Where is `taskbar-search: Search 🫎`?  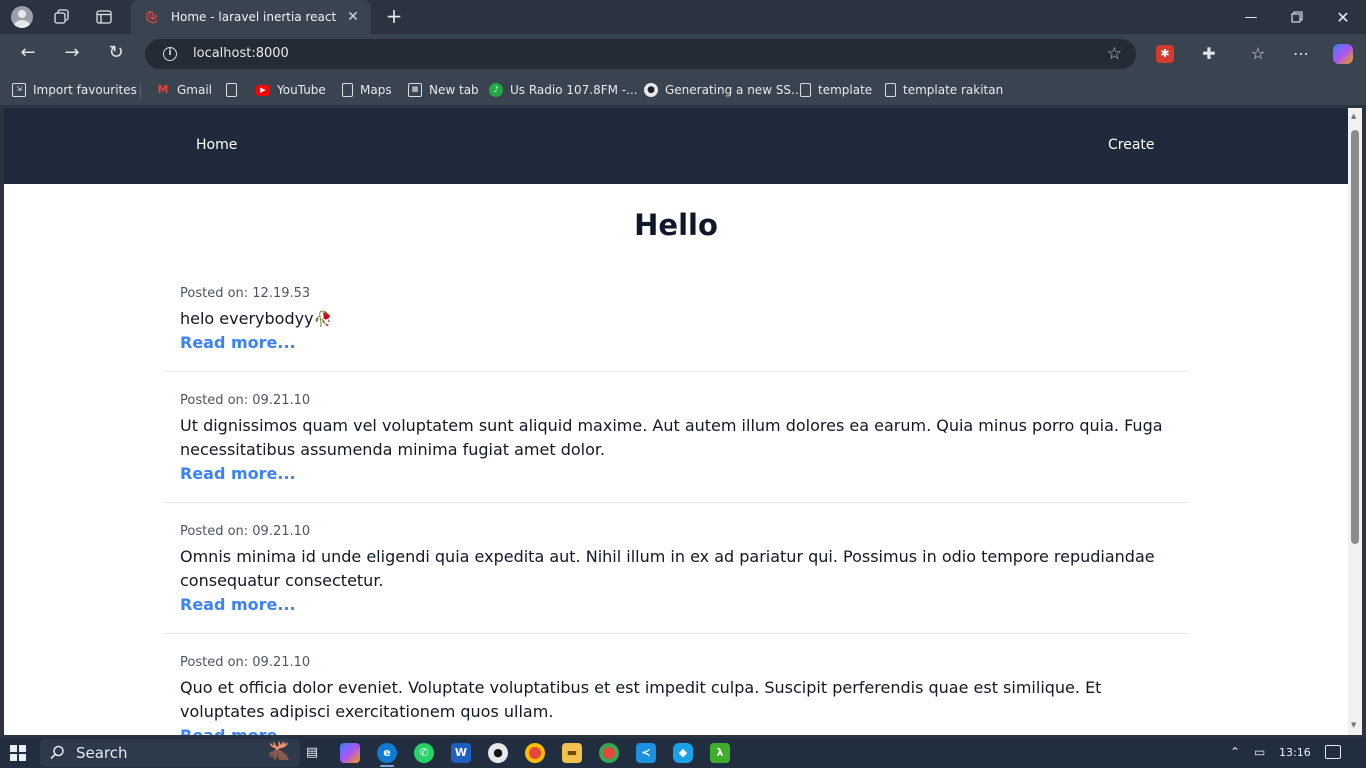
taskbar-search: Search 🫎 is located at coordinates (170, 753).